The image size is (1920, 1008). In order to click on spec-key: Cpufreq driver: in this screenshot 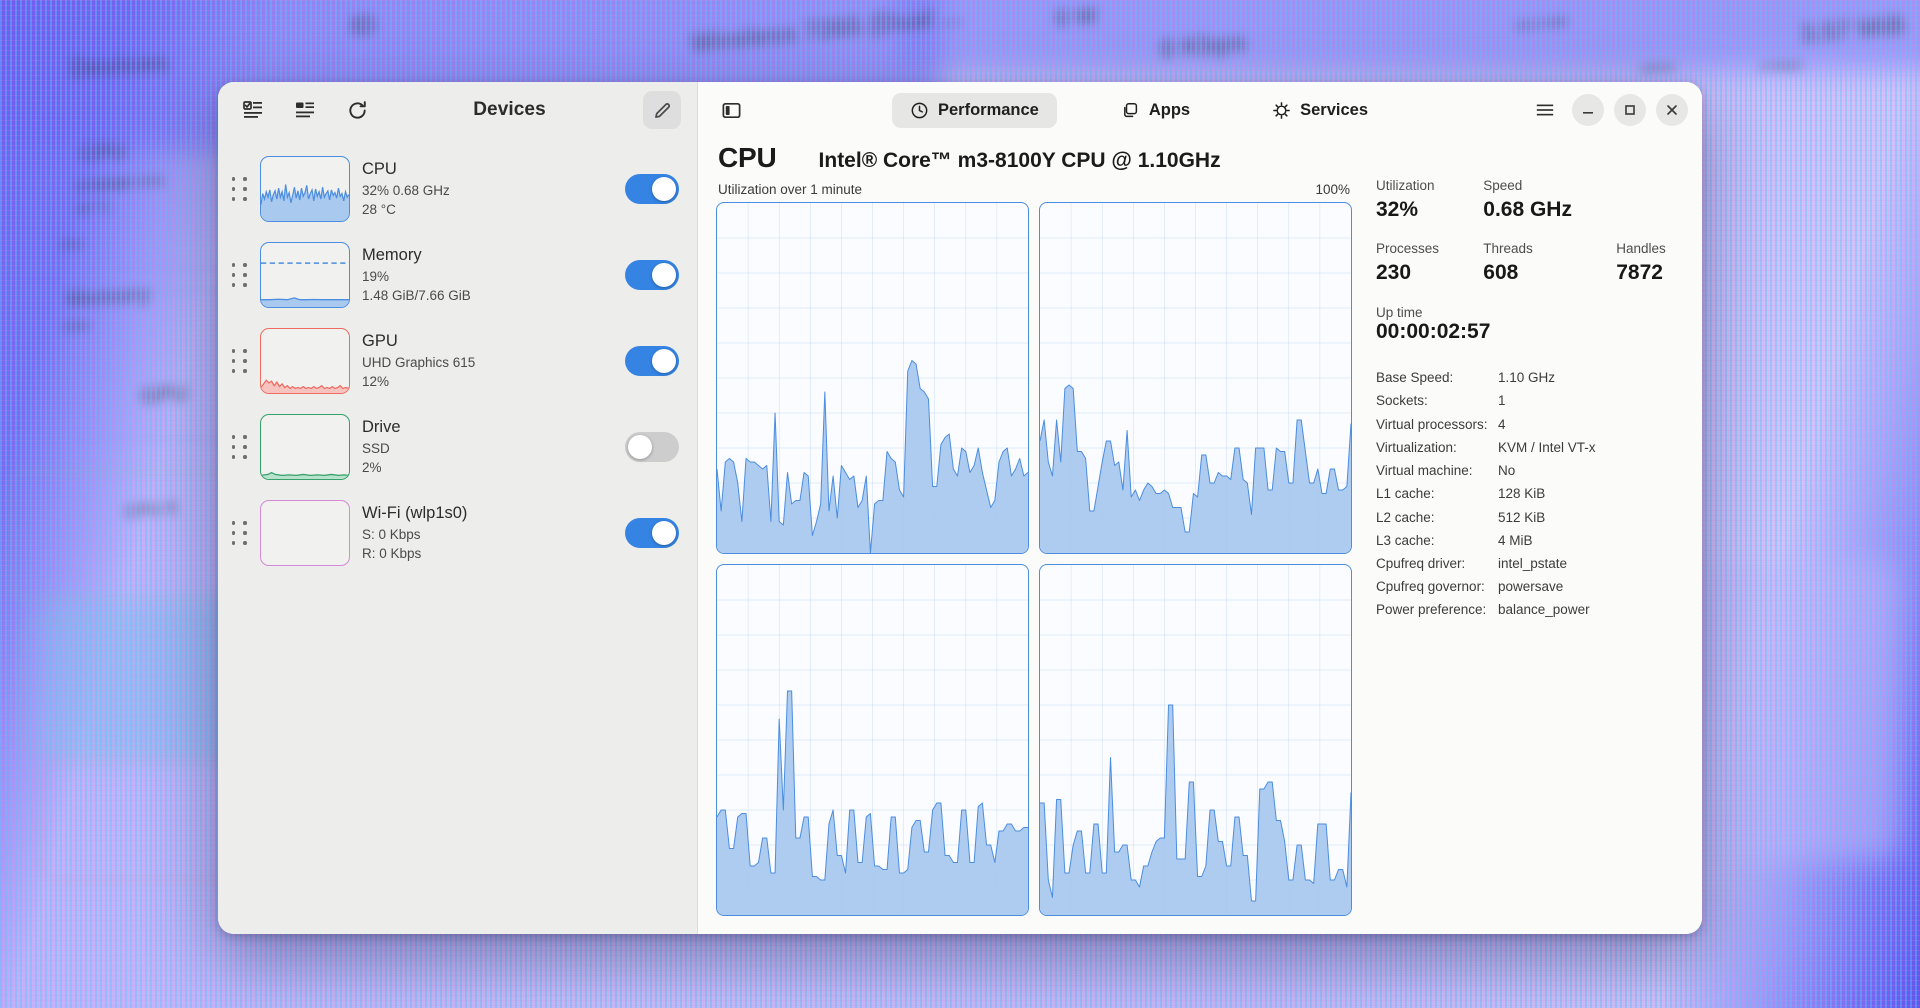, I will do `click(1421, 563)`.